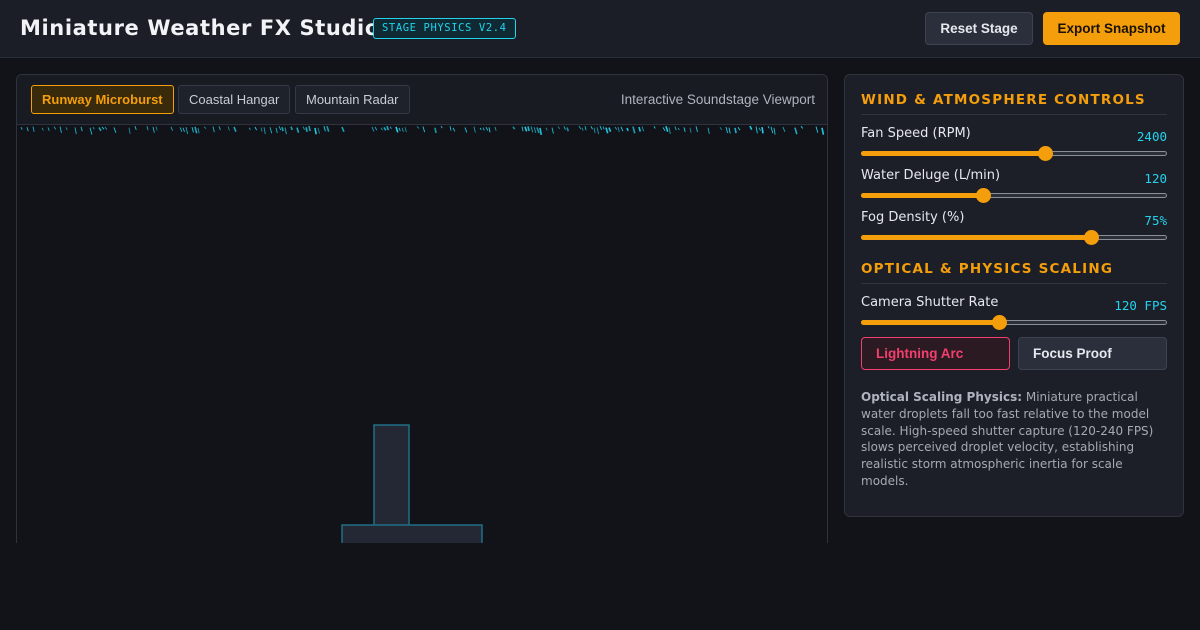 The width and height of the screenshot is (1200, 630). Describe the element at coordinates (913, 217) in the screenshot. I see `fog-density-label: Fog Density (%)` at that location.